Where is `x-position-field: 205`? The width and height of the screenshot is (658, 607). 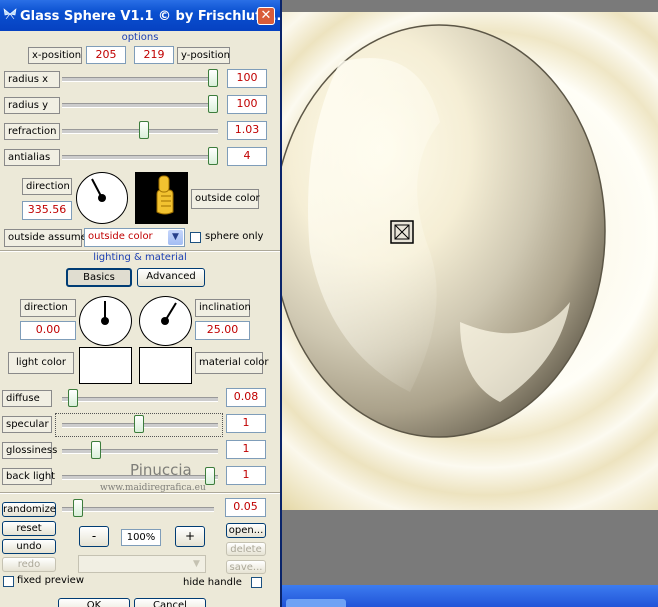
x-position-field: 205 is located at coordinates (106, 55).